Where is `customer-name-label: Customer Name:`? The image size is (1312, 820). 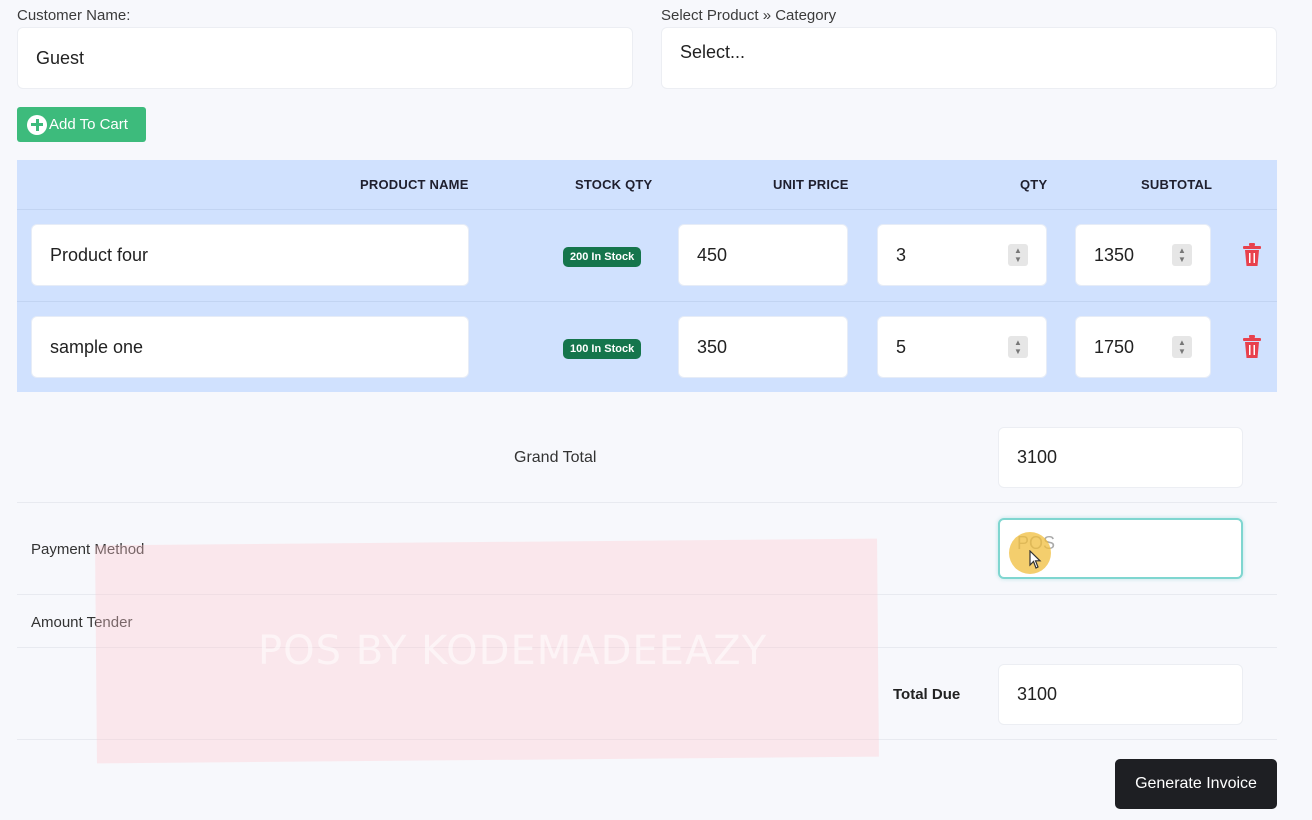 customer-name-label: Customer Name: is located at coordinates (74, 15).